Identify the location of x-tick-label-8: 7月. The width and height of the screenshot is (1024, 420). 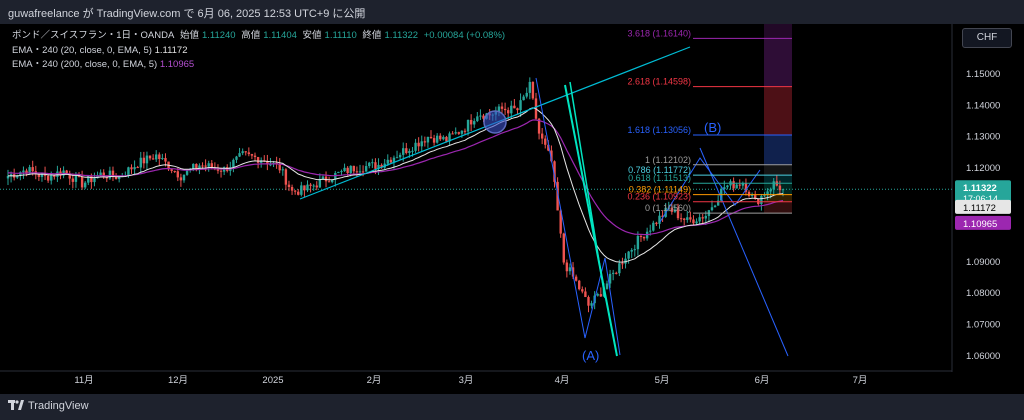
(860, 380).